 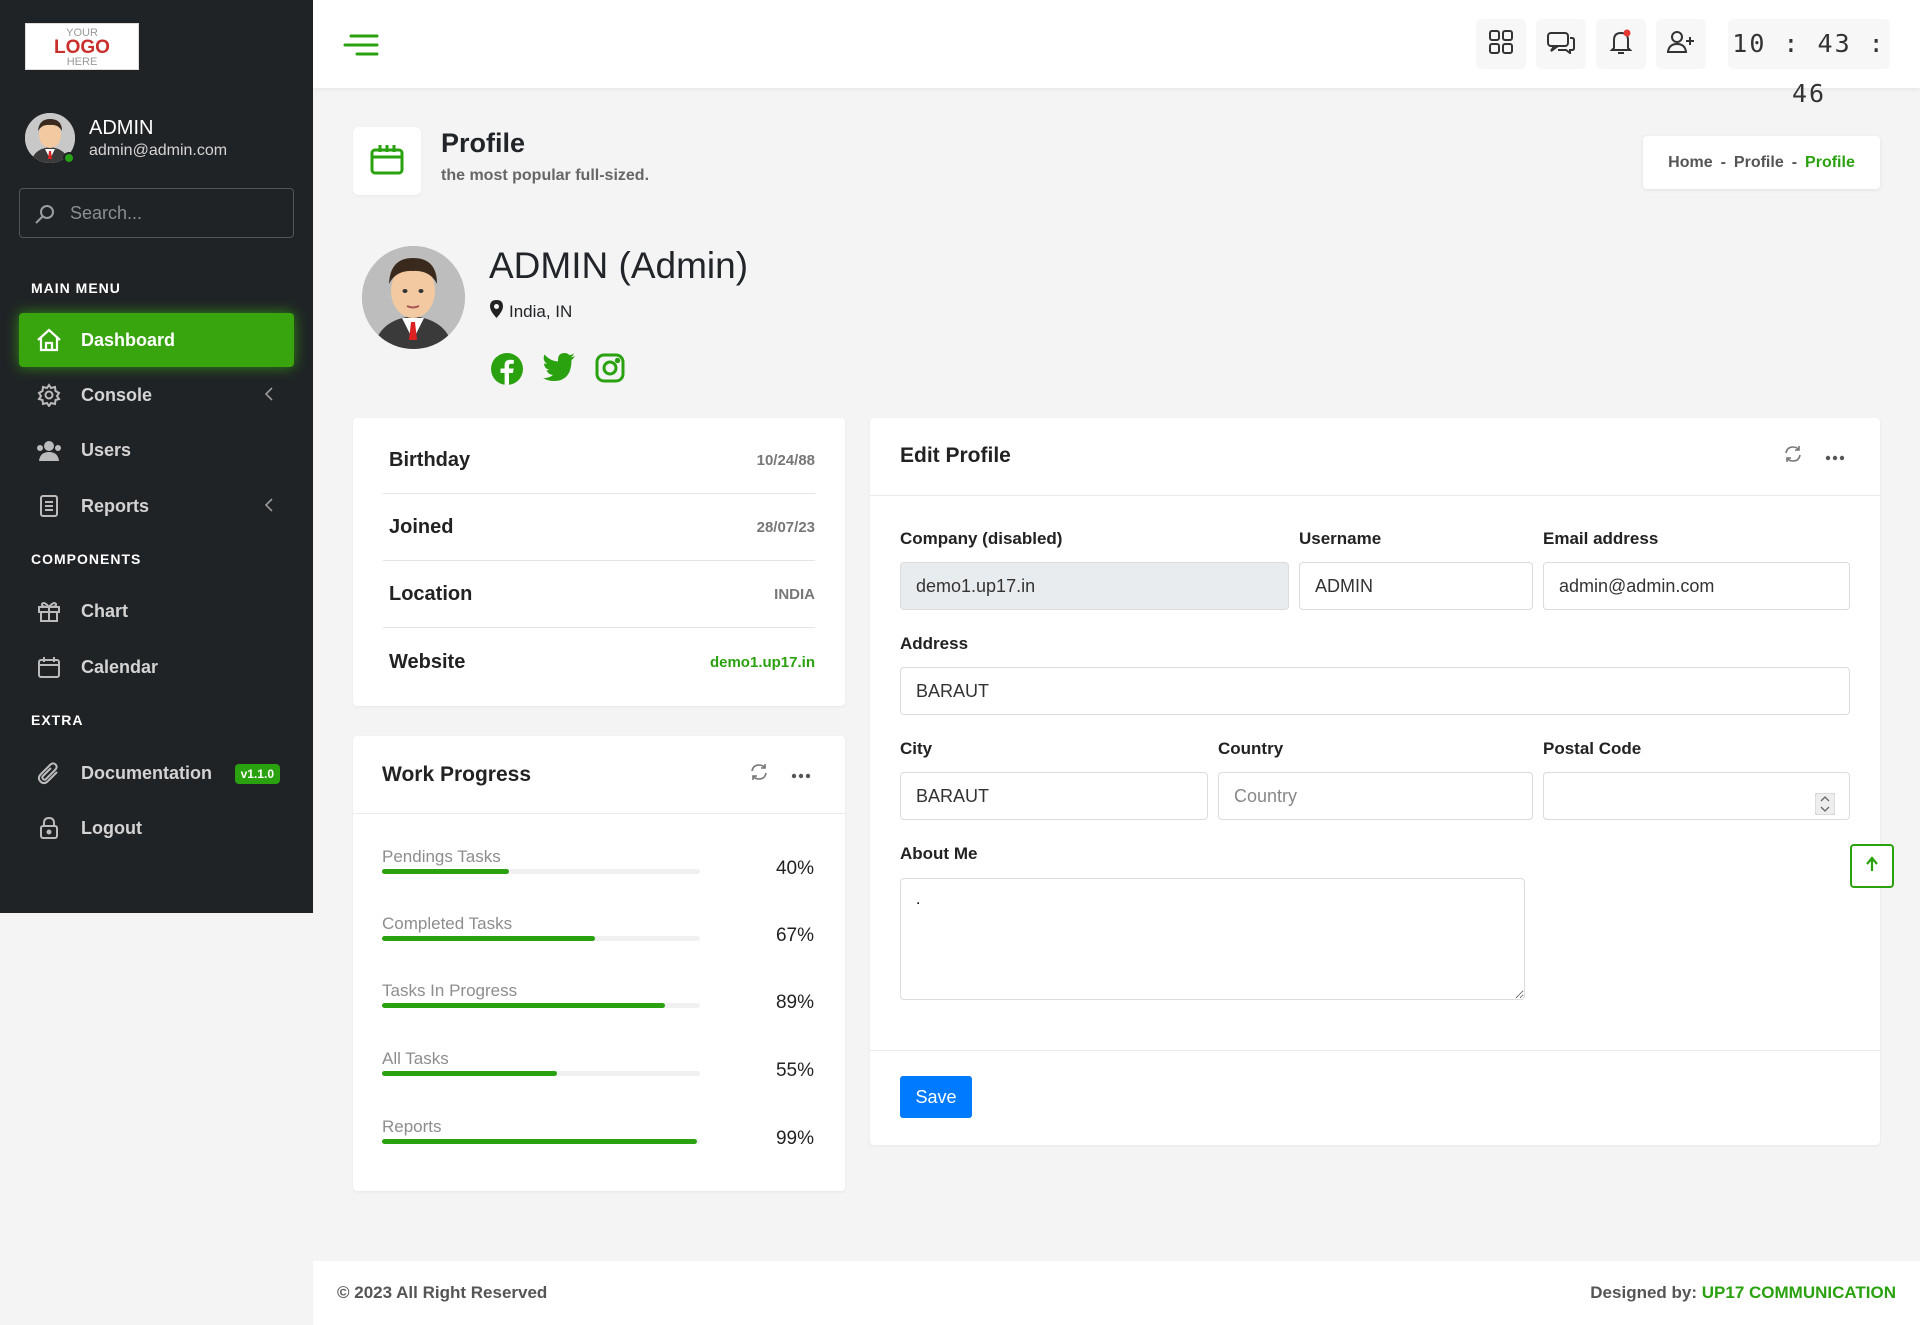 What do you see at coordinates (156, 395) in the screenshot?
I see `sidebar-item-console: Console` at bounding box center [156, 395].